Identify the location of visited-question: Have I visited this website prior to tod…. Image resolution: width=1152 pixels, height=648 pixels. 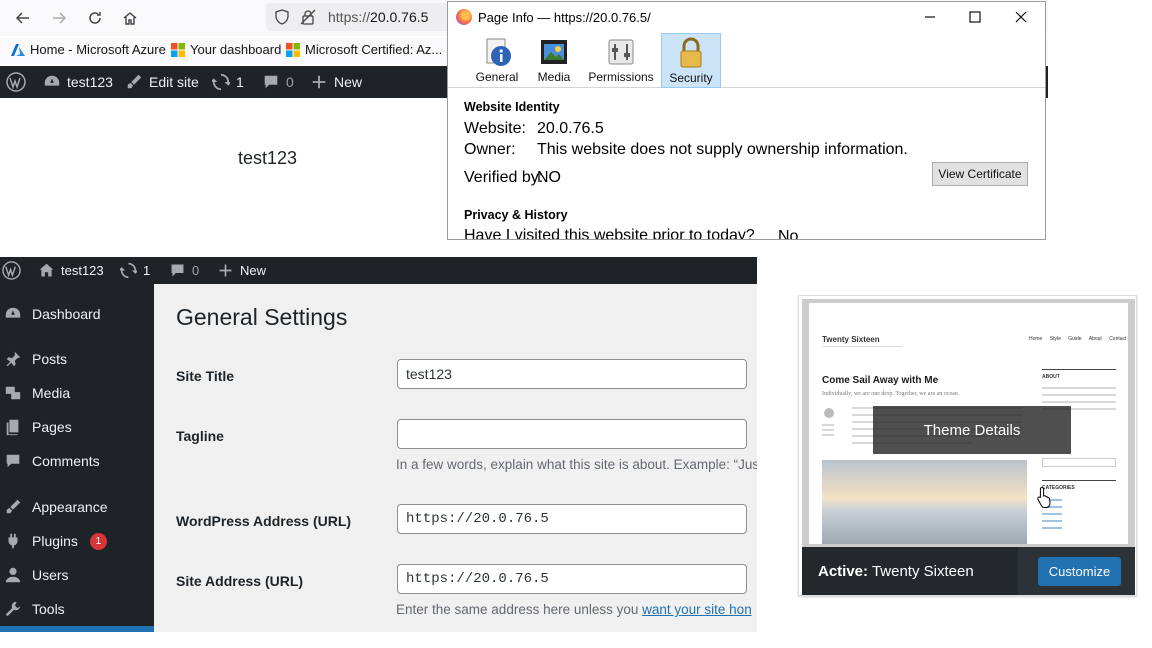
(609, 233).